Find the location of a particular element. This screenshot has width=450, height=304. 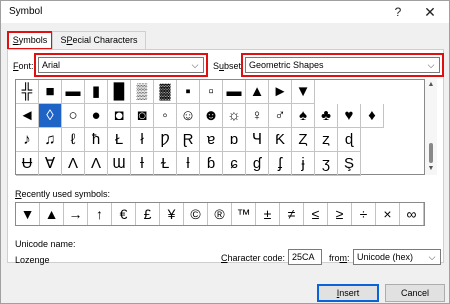

symbol-cell: ɐ is located at coordinates (211, 140).